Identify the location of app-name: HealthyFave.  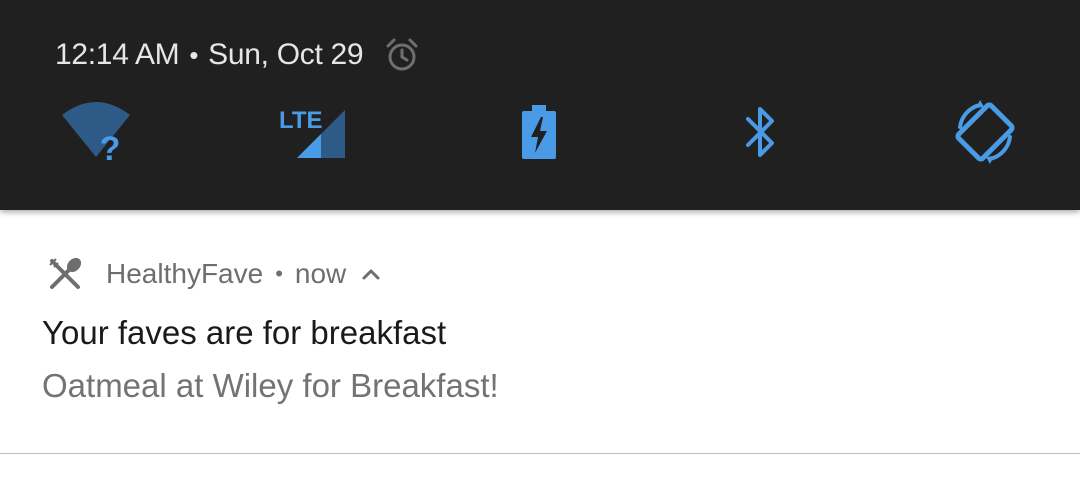
(185, 273).